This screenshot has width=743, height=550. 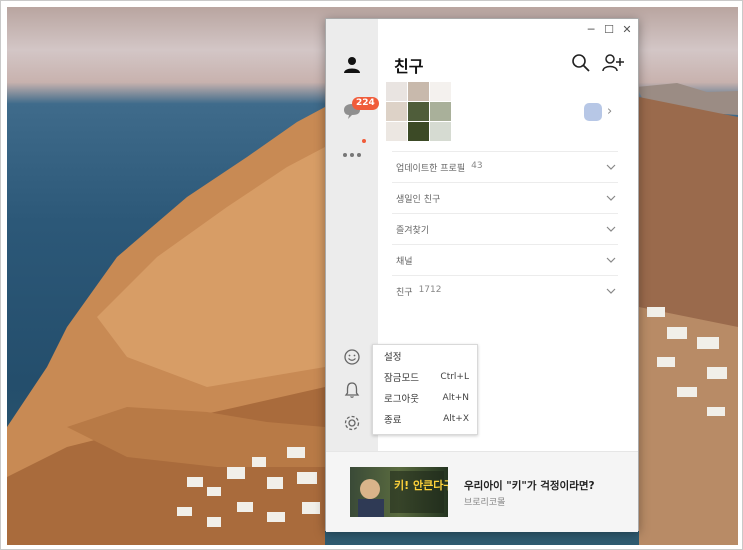 I want to click on gear-icon, so click(x=352, y=423).